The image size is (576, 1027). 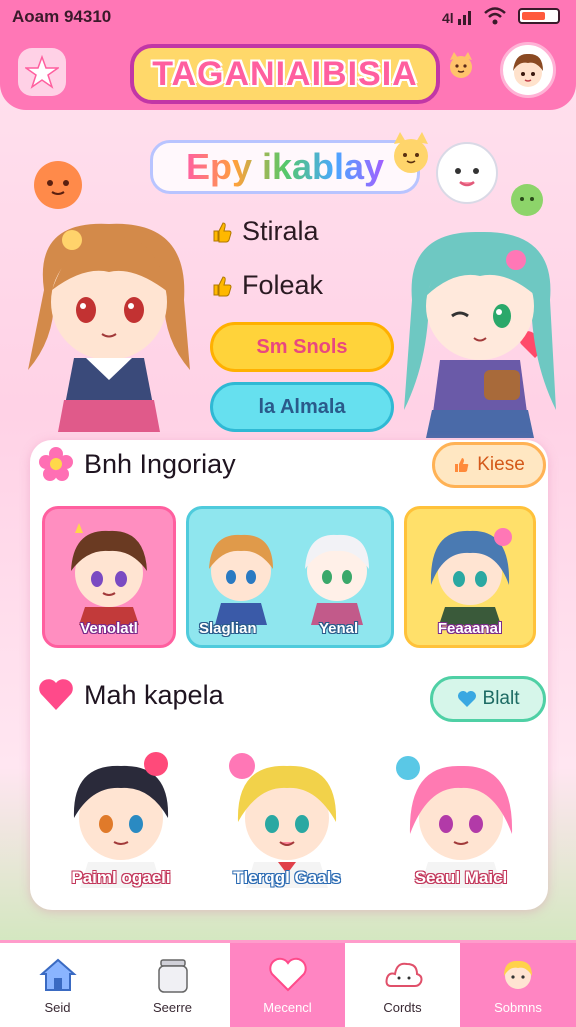 What do you see at coordinates (467, 173) in the screenshot?
I see `ghost-icon` at bounding box center [467, 173].